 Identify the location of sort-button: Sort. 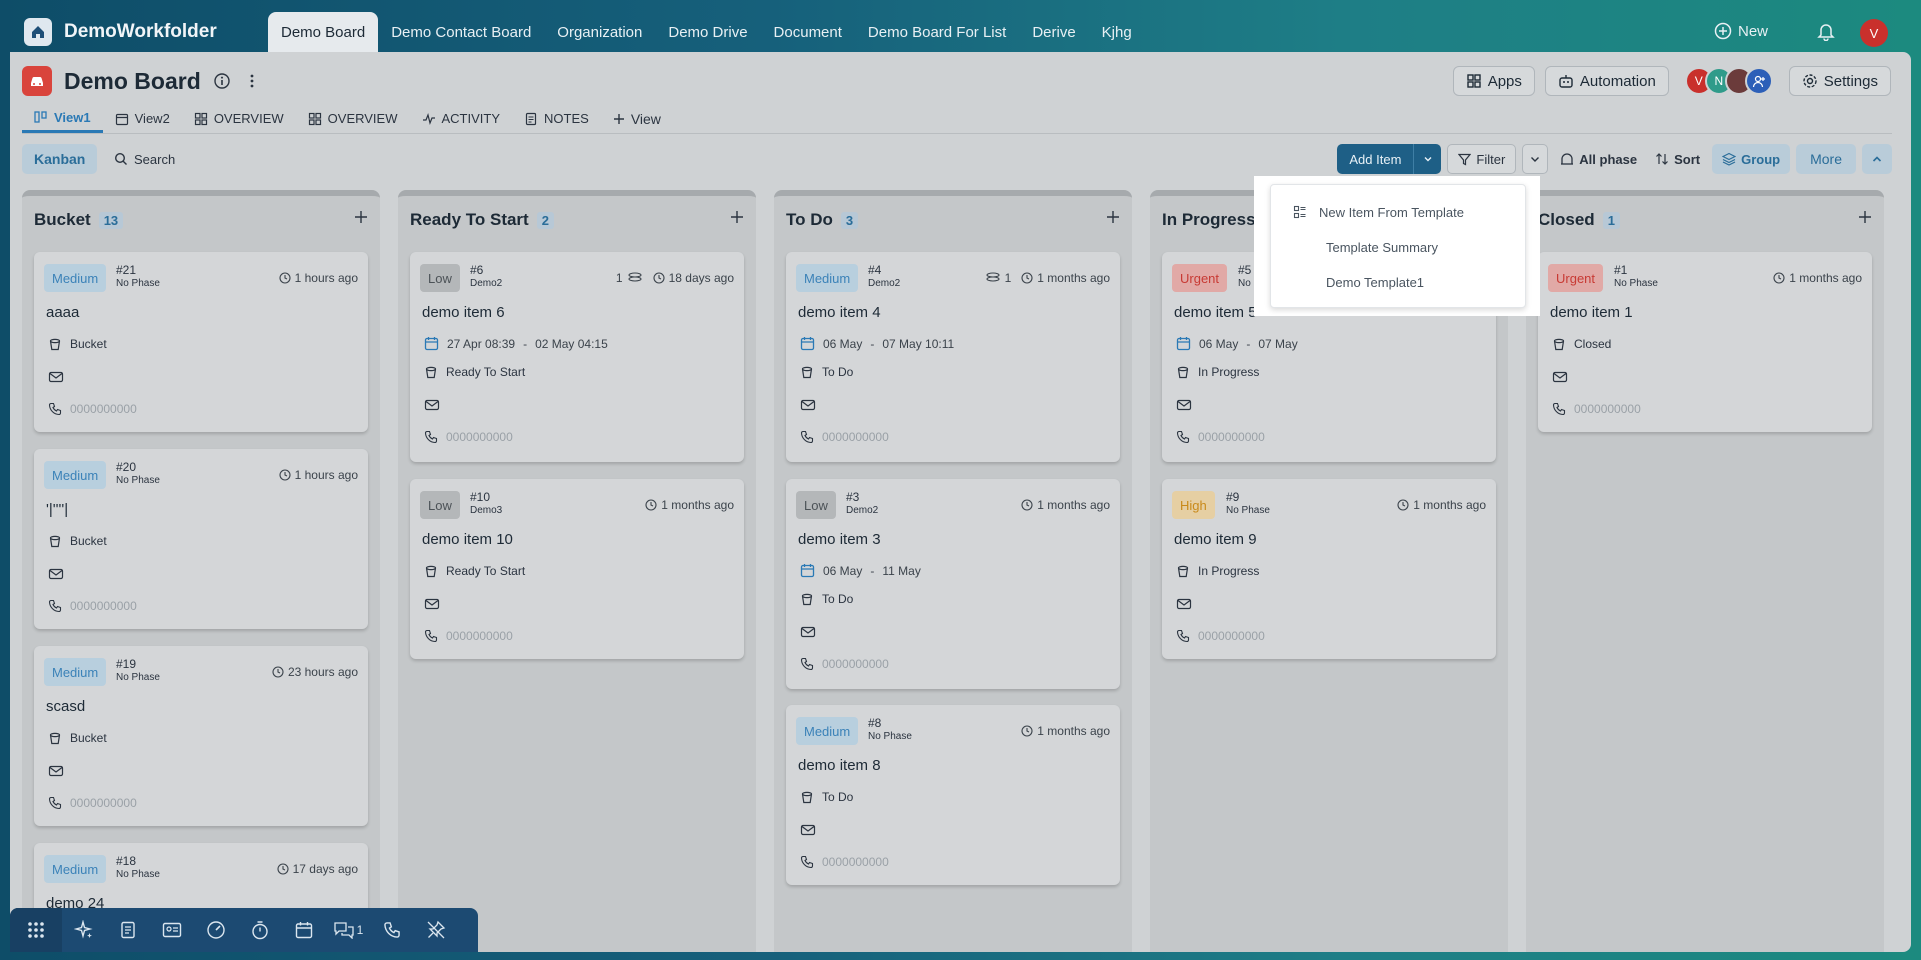
(1677, 159).